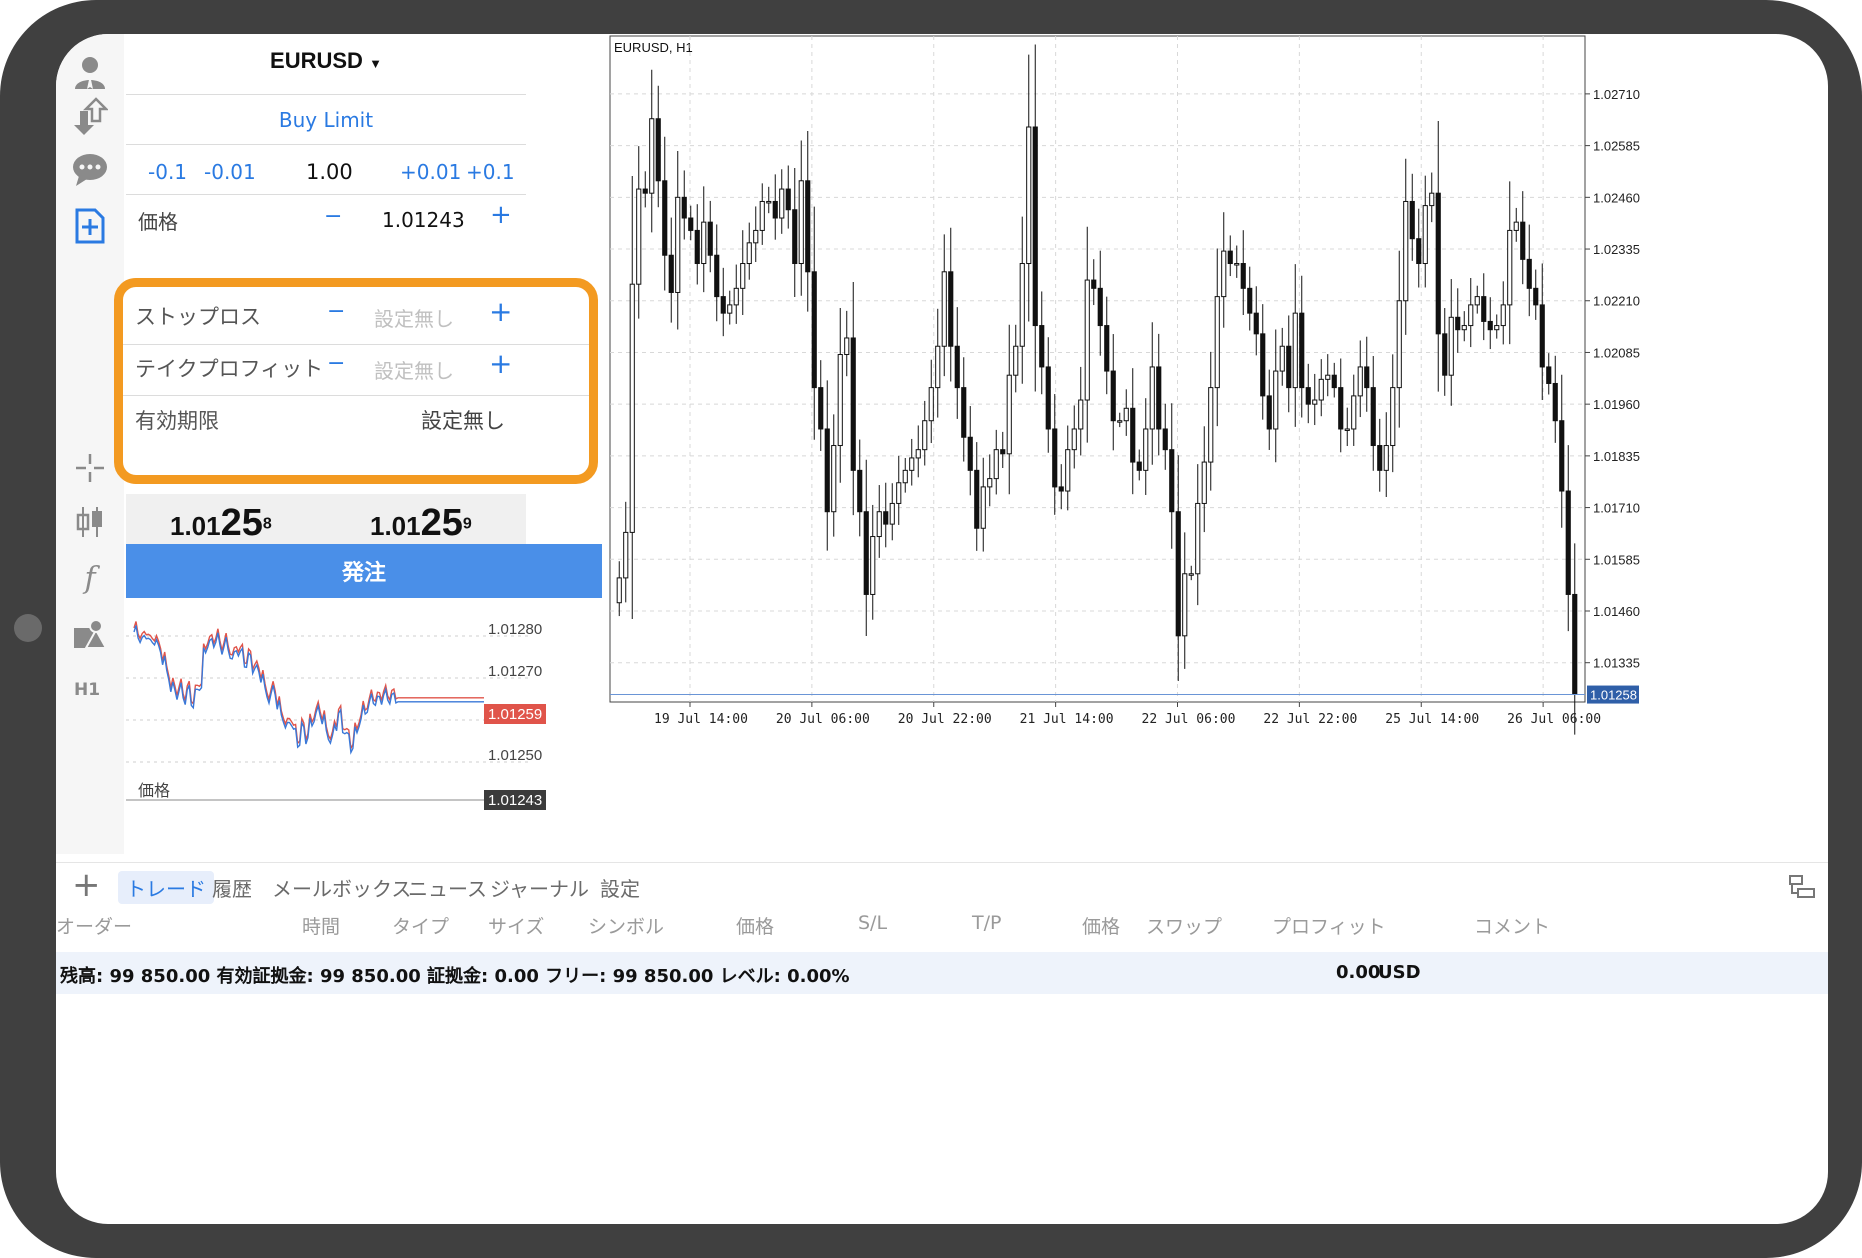  Describe the element at coordinates (1512, 925) in the screenshot. I see `col-comment: コメント` at that location.